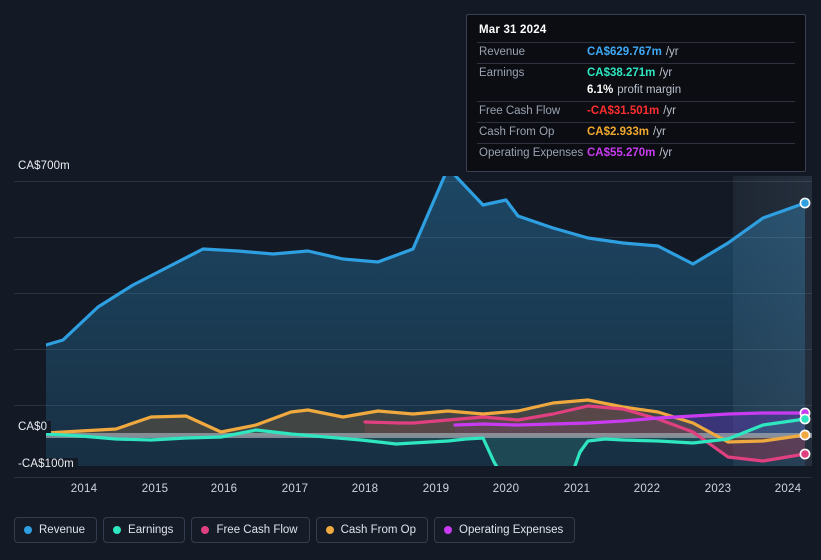  Describe the element at coordinates (84, 489) in the screenshot. I see `x-axis-tick-2014: 2014` at that location.